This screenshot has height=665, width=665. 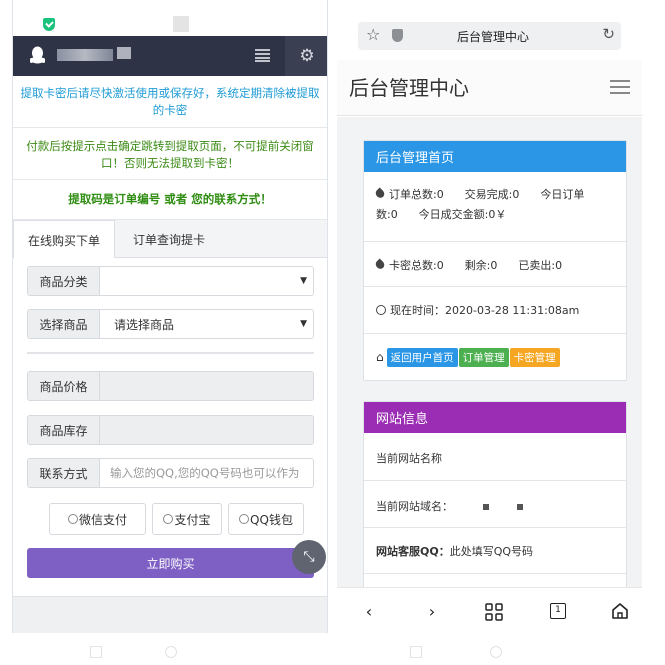 What do you see at coordinates (620, 611) in the screenshot?
I see `home-icon` at bounding box center [620, 611].